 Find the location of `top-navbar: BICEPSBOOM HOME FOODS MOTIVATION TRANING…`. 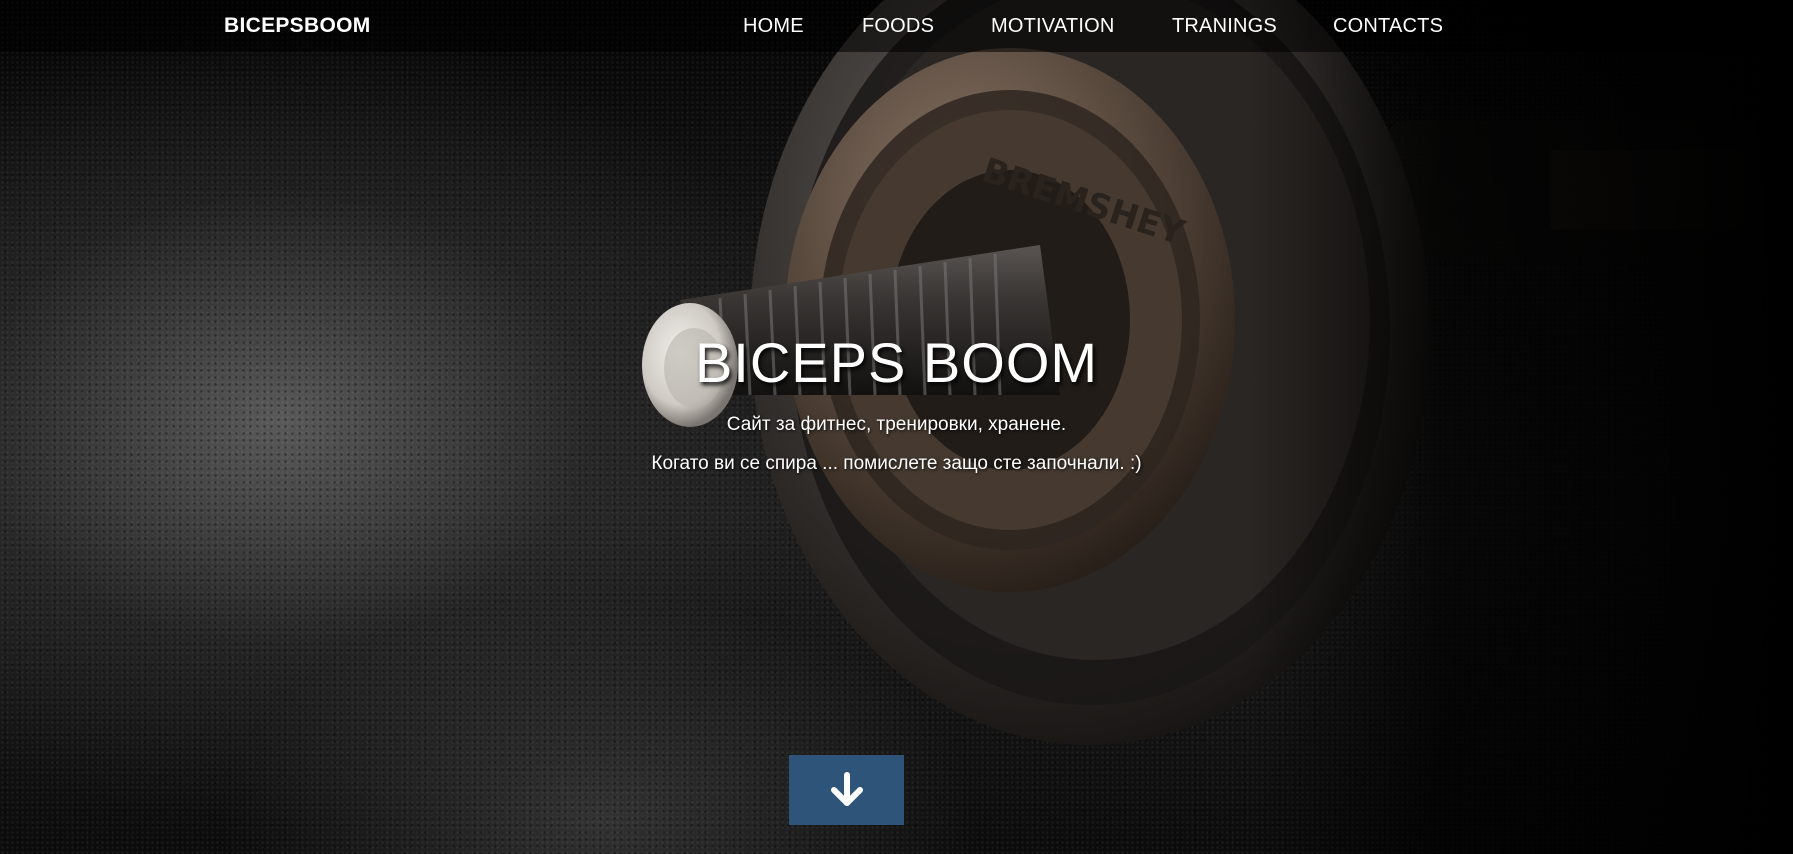

top-navbar: BICEPSBOOM HOME FOODS MOTIVATION TRANING… is located at coordinates (896, 26).